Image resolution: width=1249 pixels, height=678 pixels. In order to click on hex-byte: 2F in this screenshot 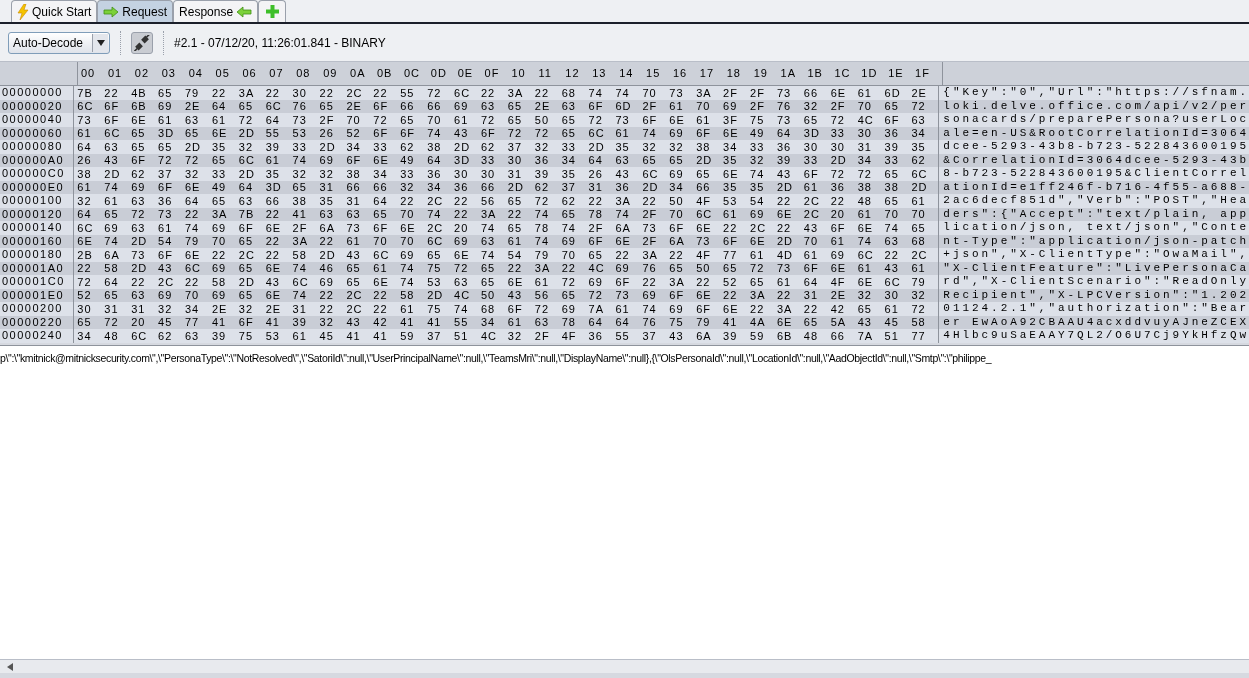, I will do `click(758, 106)`.